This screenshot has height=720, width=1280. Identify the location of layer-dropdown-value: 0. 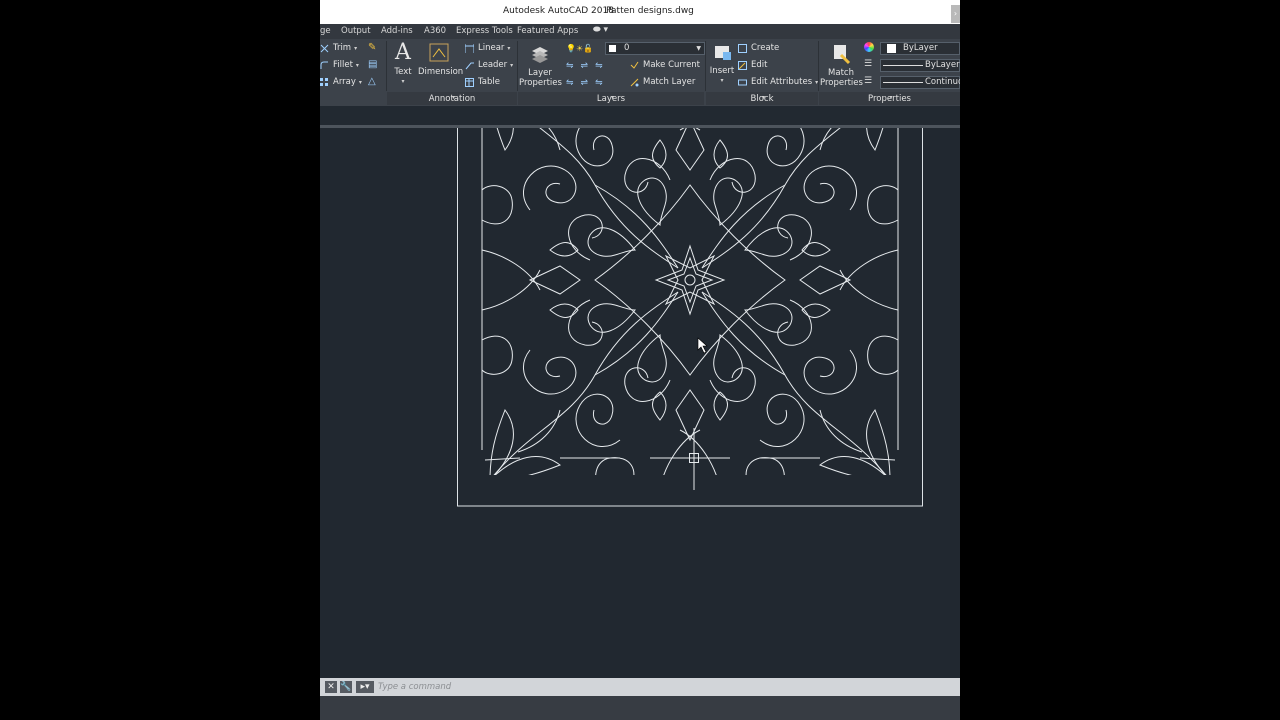
(627, 48).